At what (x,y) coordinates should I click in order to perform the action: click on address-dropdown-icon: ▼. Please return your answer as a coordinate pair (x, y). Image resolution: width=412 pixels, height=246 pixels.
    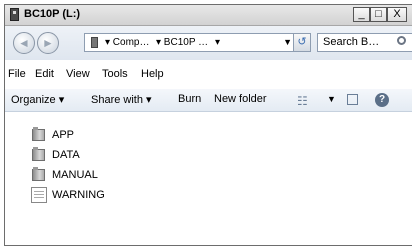
    Looking at the image, I should click on (287, 42).